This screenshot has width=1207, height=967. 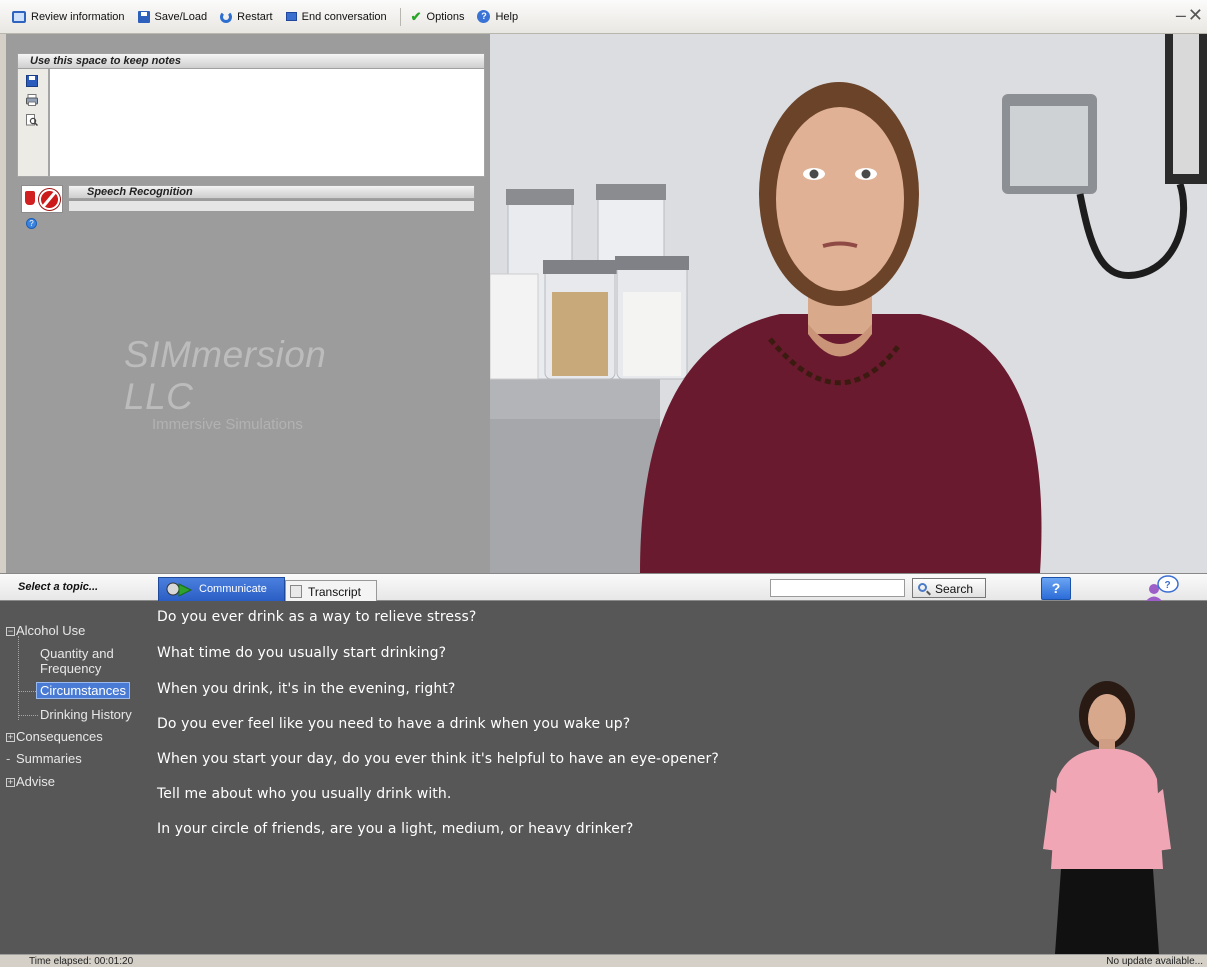 What do you see at coordinates (78, 16) in the screenshot?
I see `review-information-label: Review information` at bounding box center [78, 16].